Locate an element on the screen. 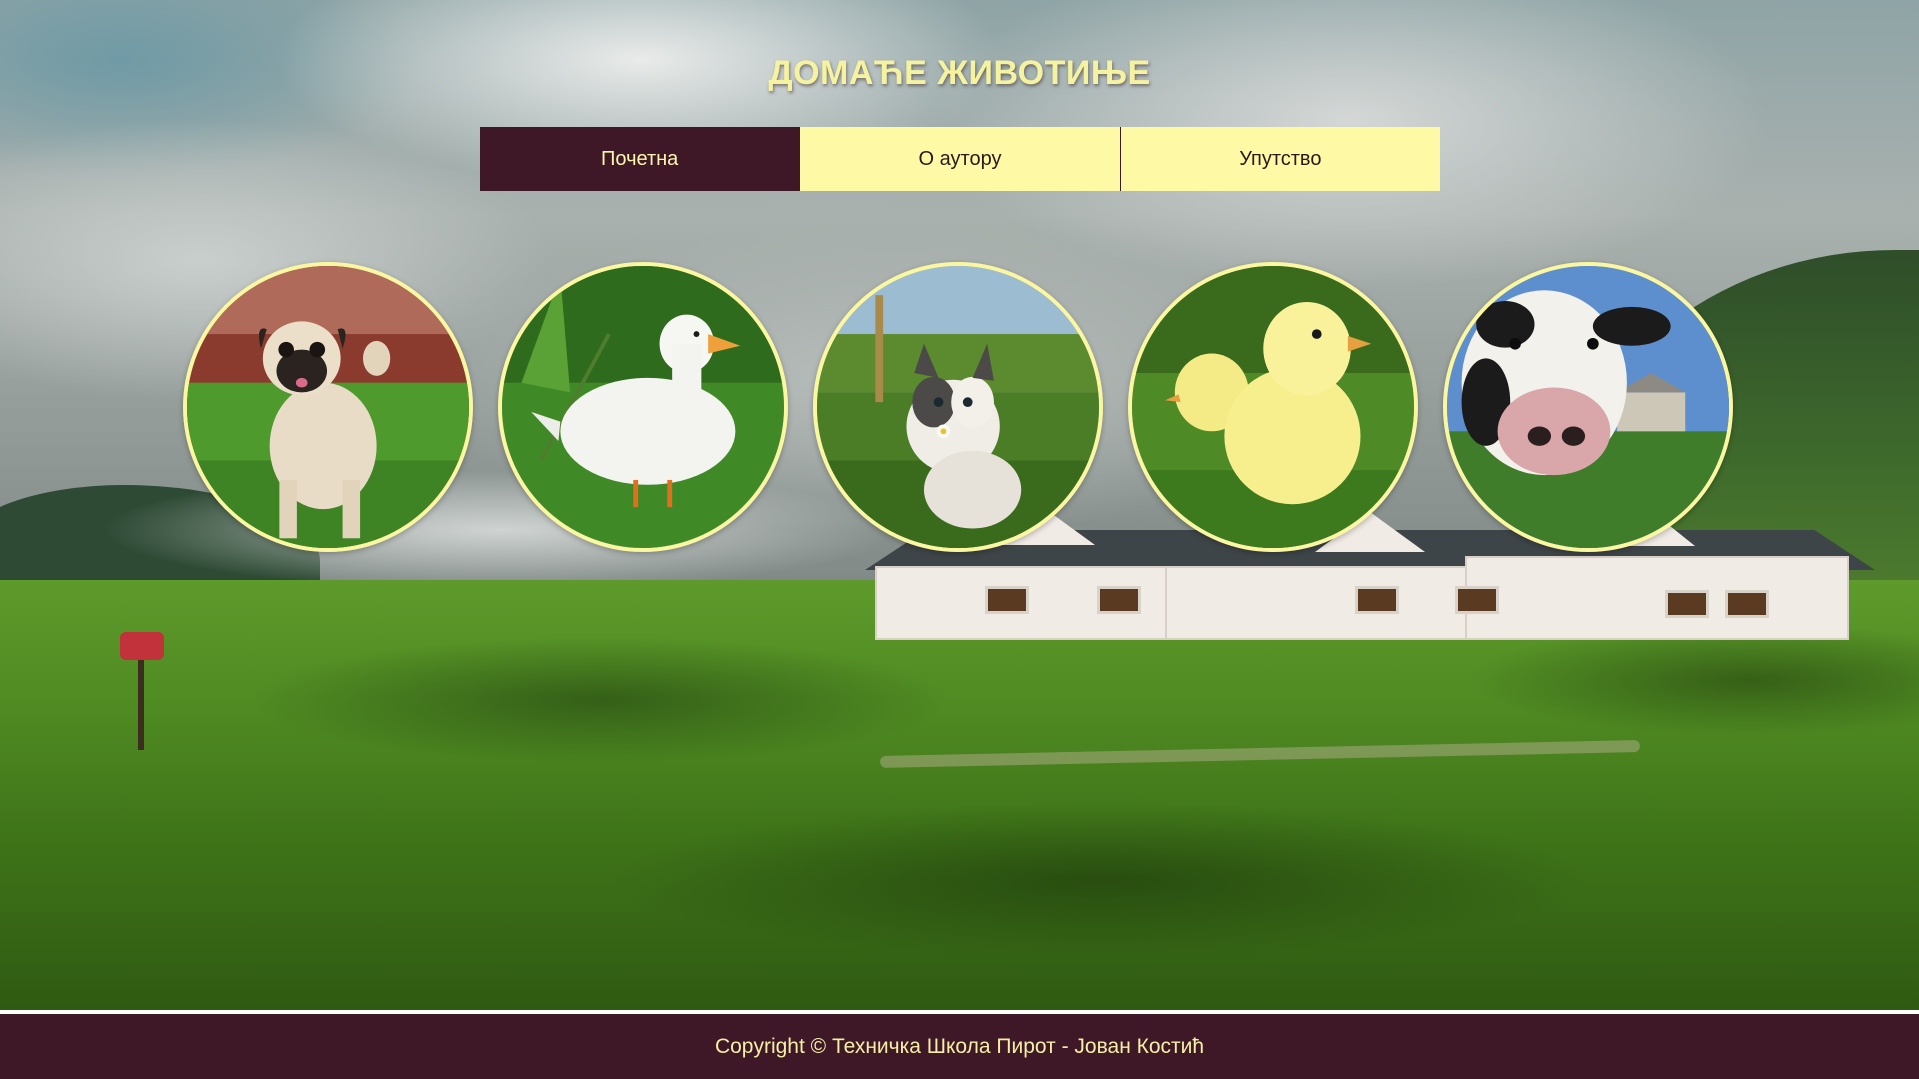  kitten-image is located at coordinates (958, 407).